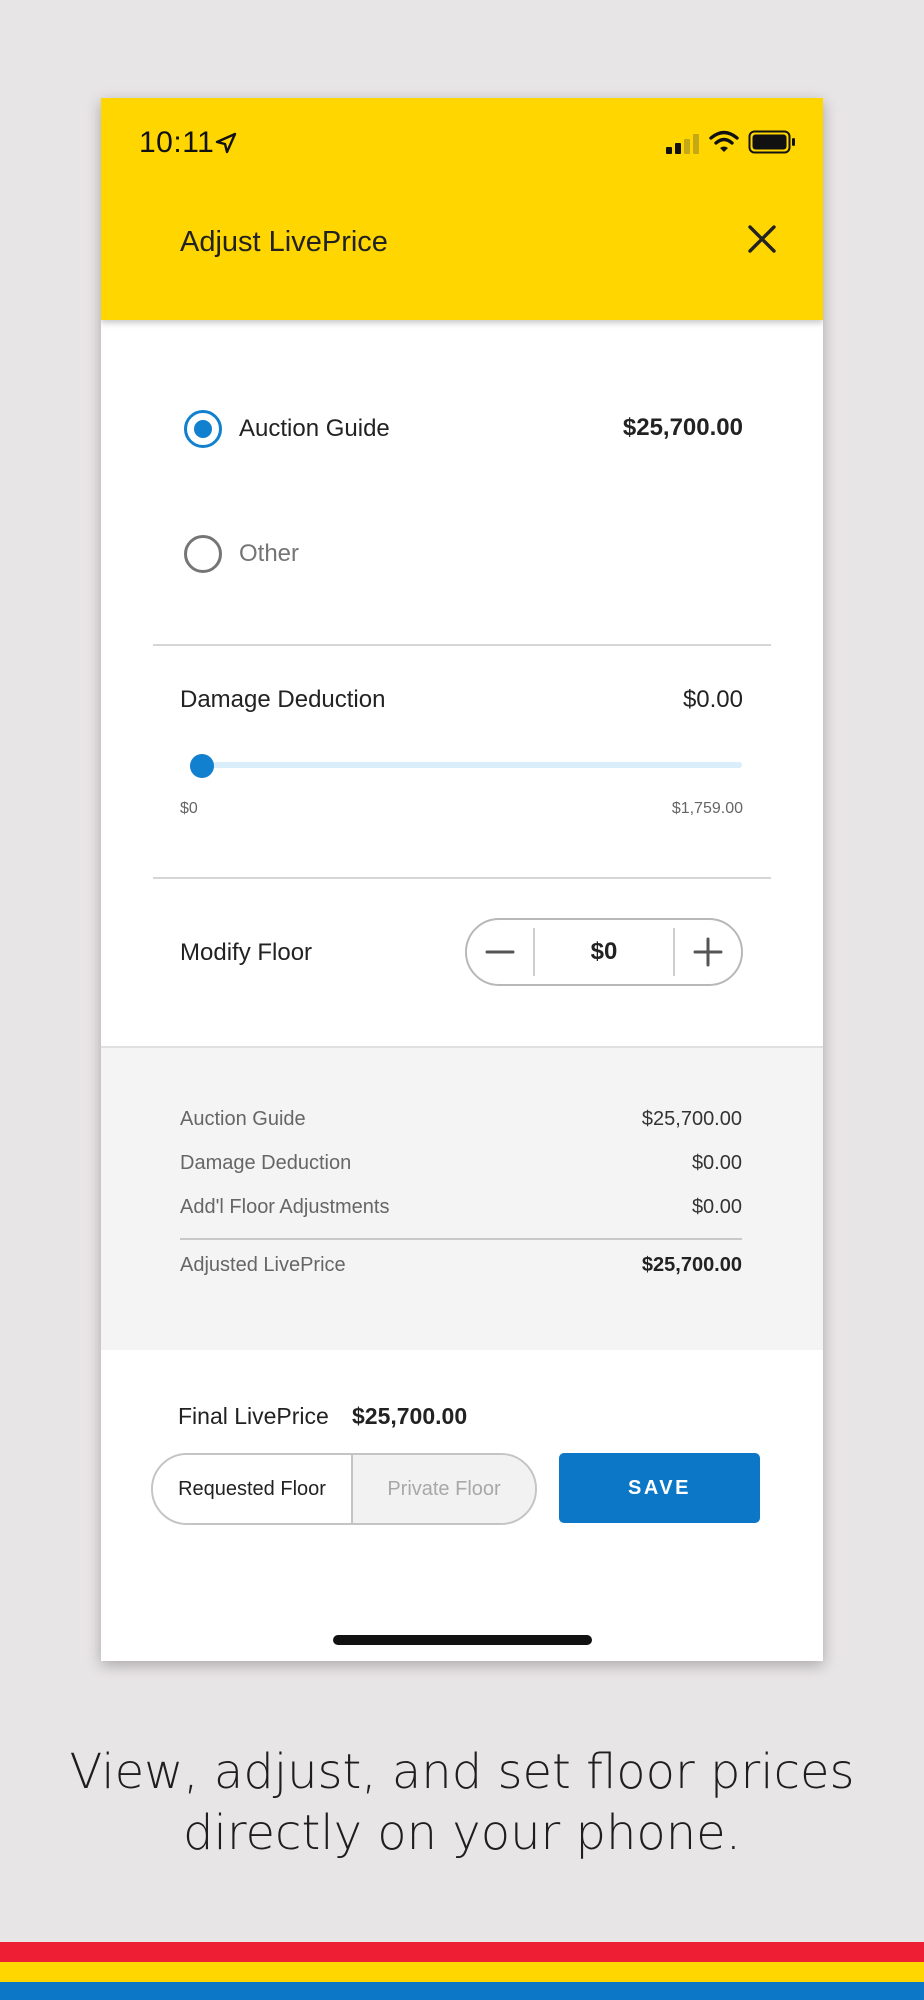 The width and height of the screenshot is (924, 2000). Describe the element at coordinates (462, 1991) in the screenshot. I see `brand-stripe-blue` at that location.